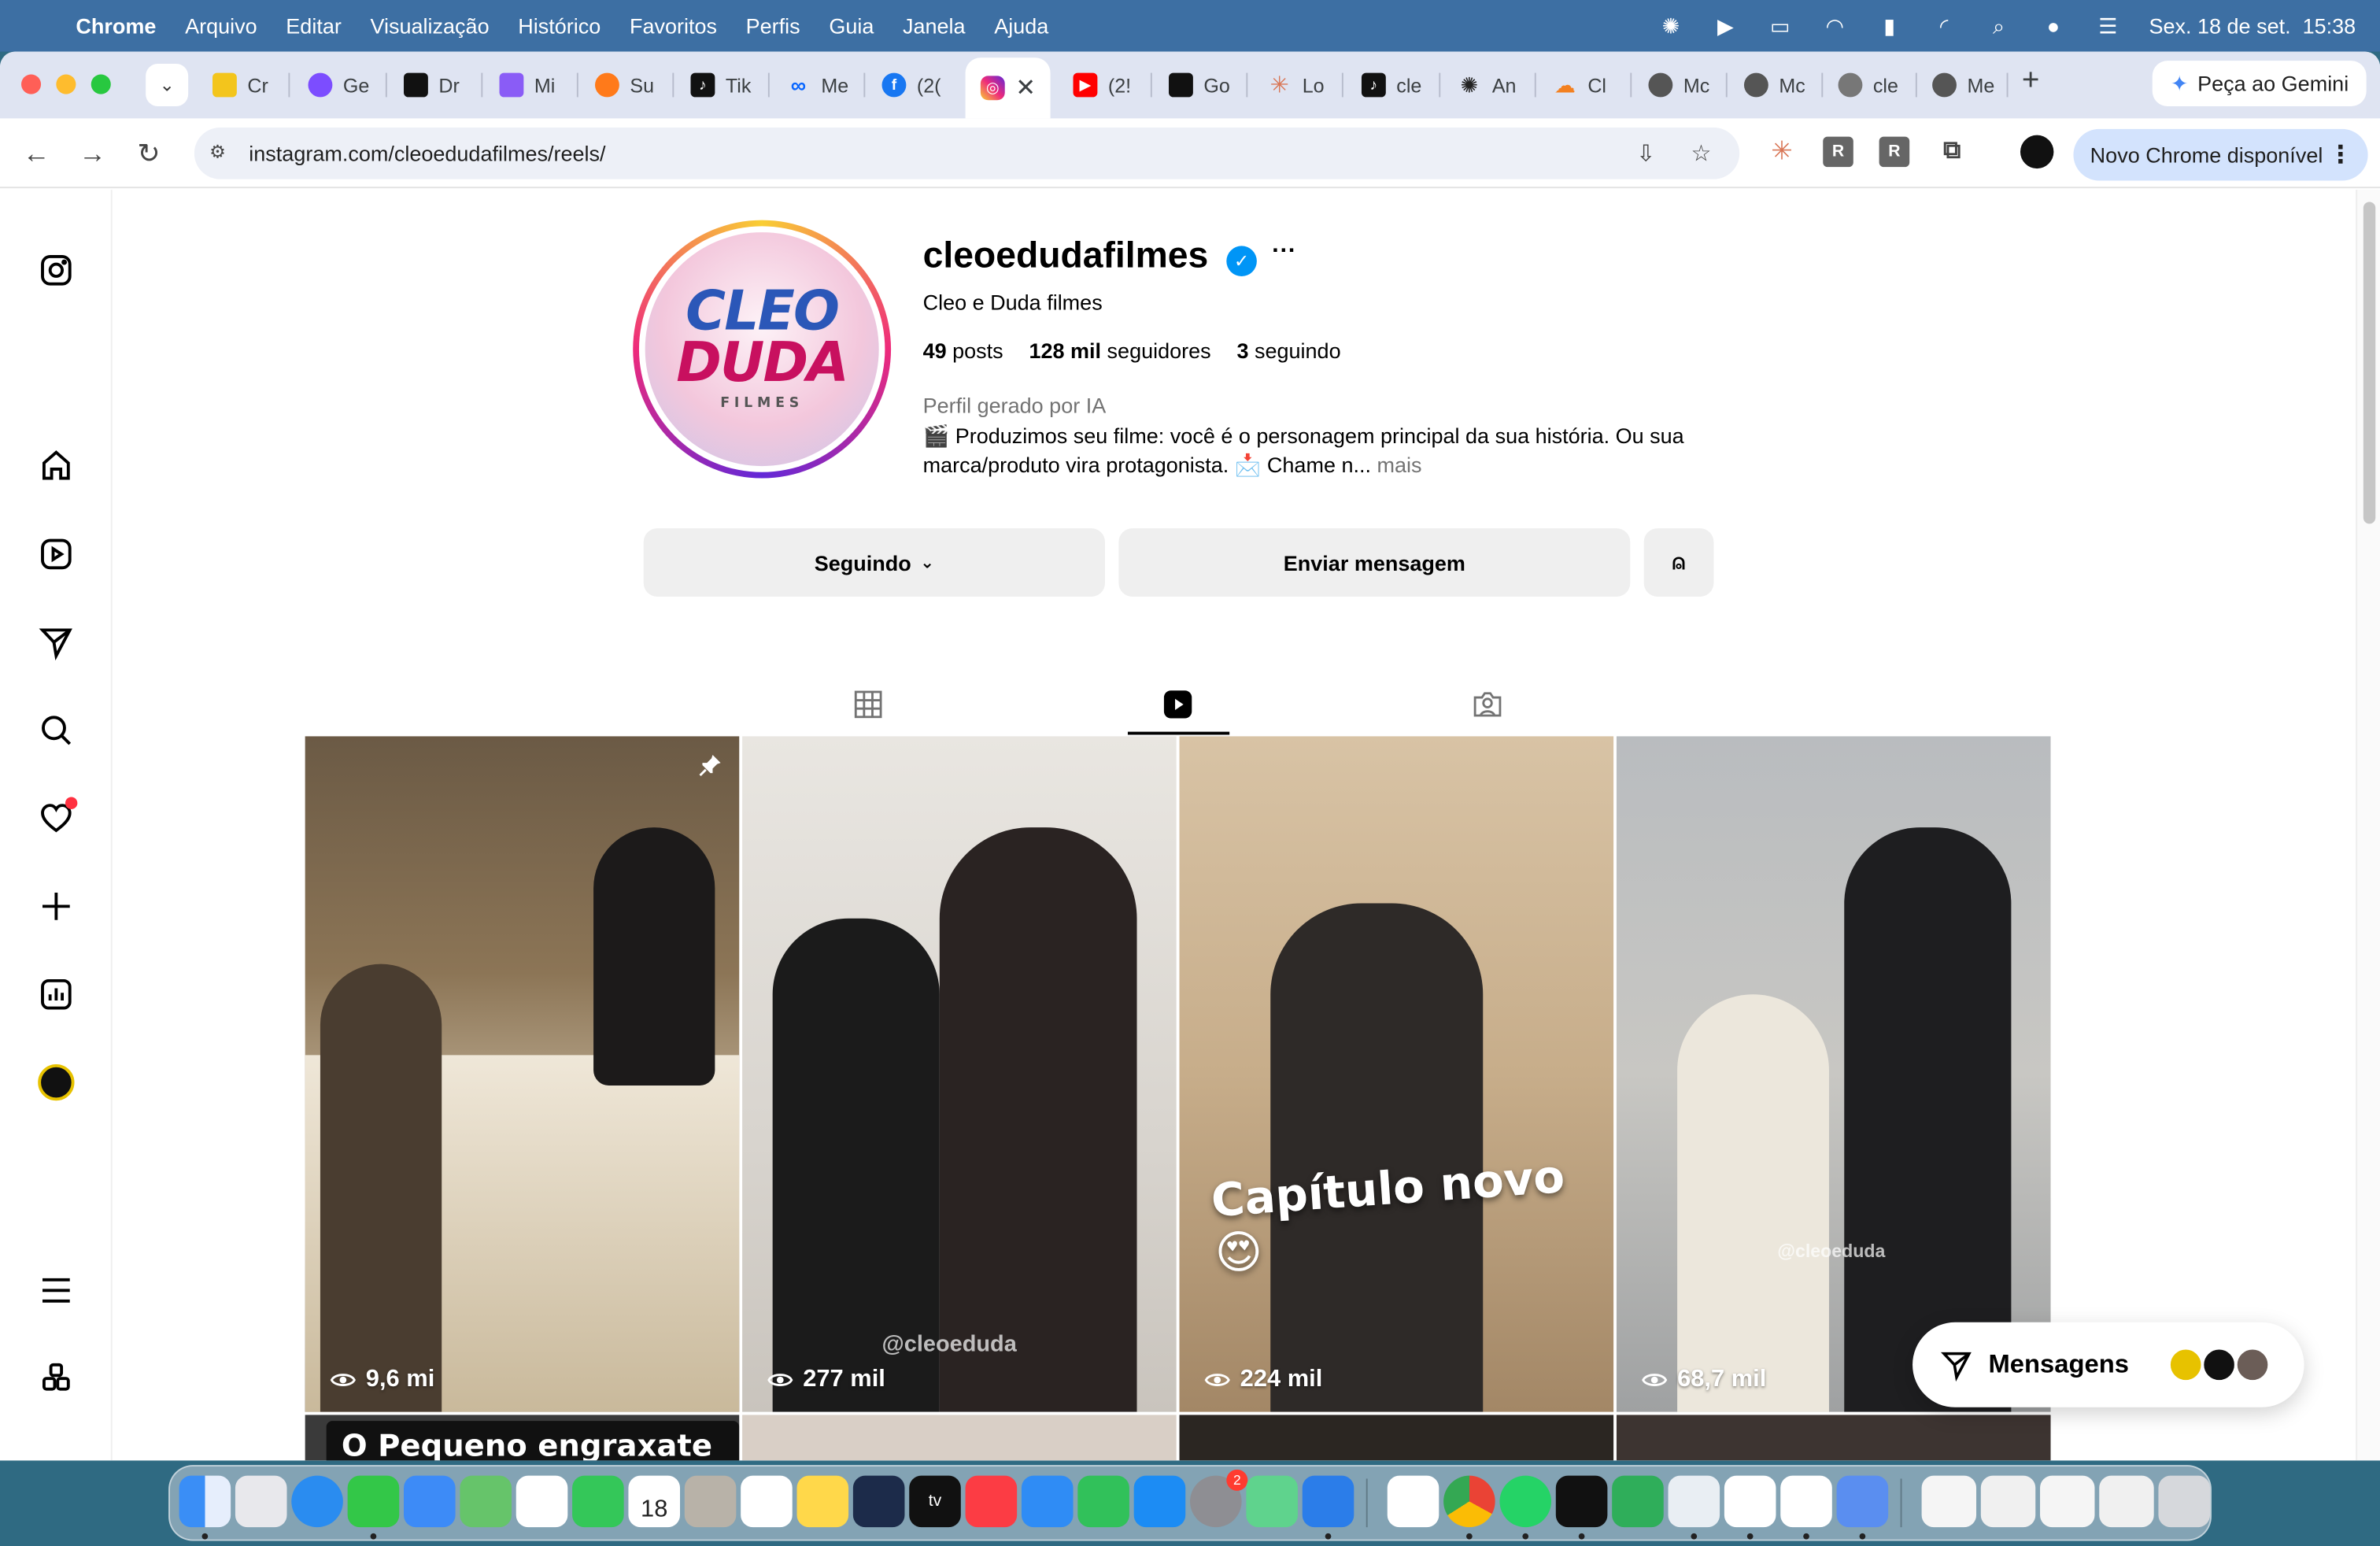 The image size is (2380, 1546). Describe the element at coordinates (56, 1290) in the screenshot. I see `more-menu-icon` at that location.